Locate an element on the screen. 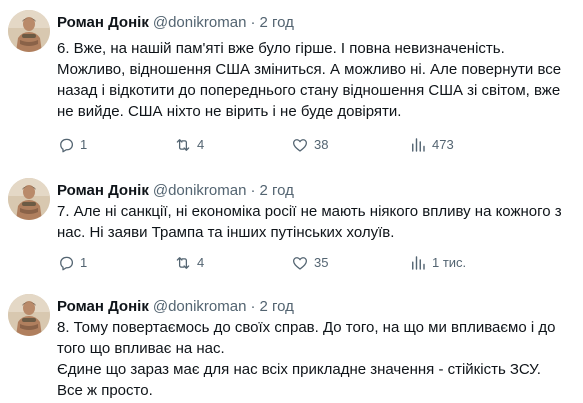 Image resolution: width=583 pixels, height=403 pixels. views-button: 1 тис. is located at coordinates (437, 263).